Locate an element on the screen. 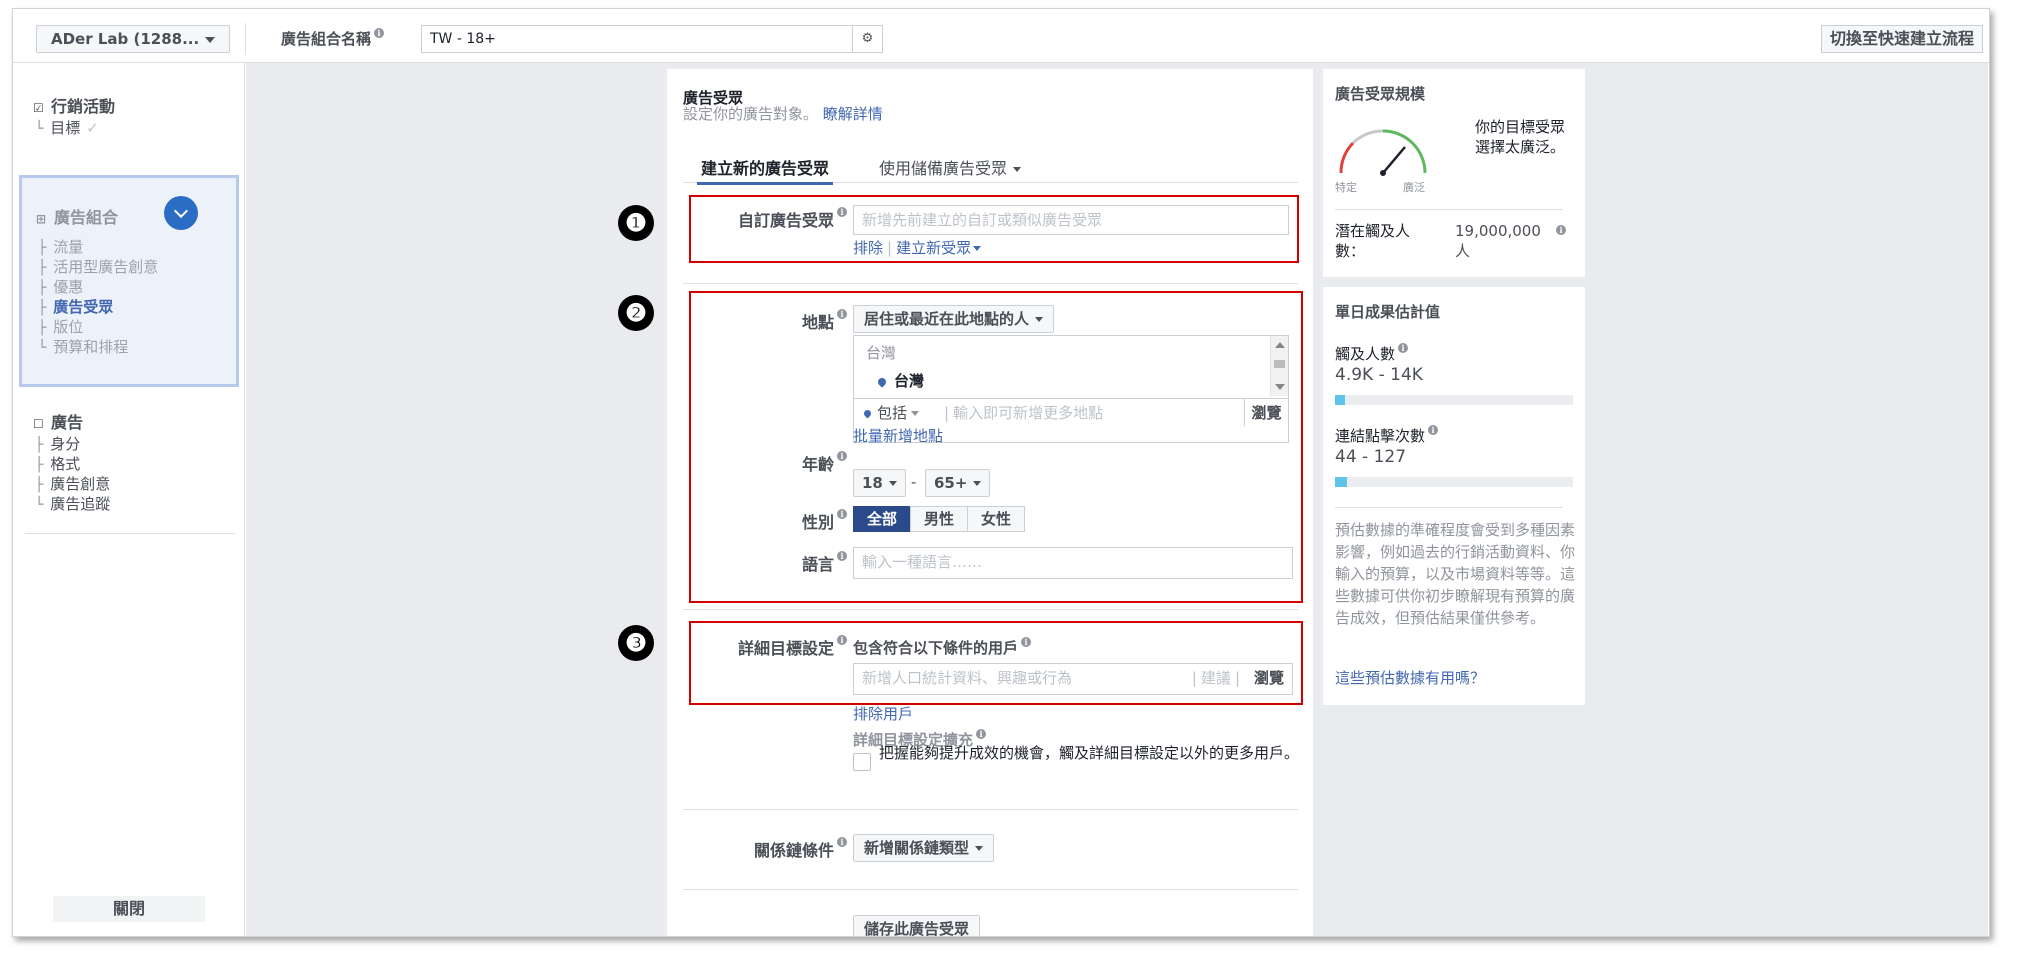 The width and height of the screenshot is (2017, 953). scroll-up-icon is located at coordinates (1280, 345).